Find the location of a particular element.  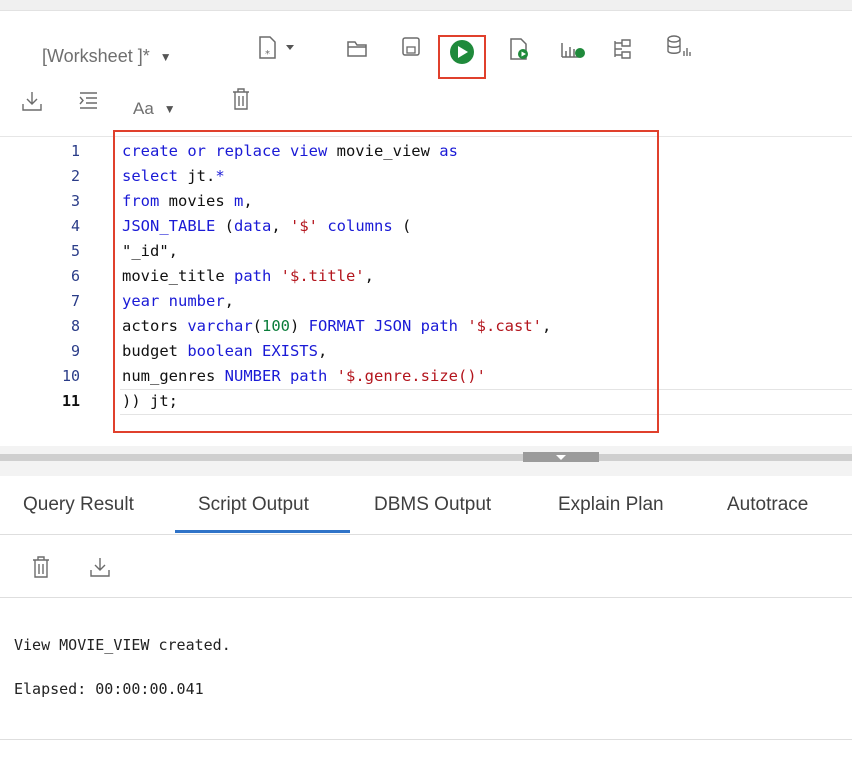

clear-button is located at coordinates (241, 99).